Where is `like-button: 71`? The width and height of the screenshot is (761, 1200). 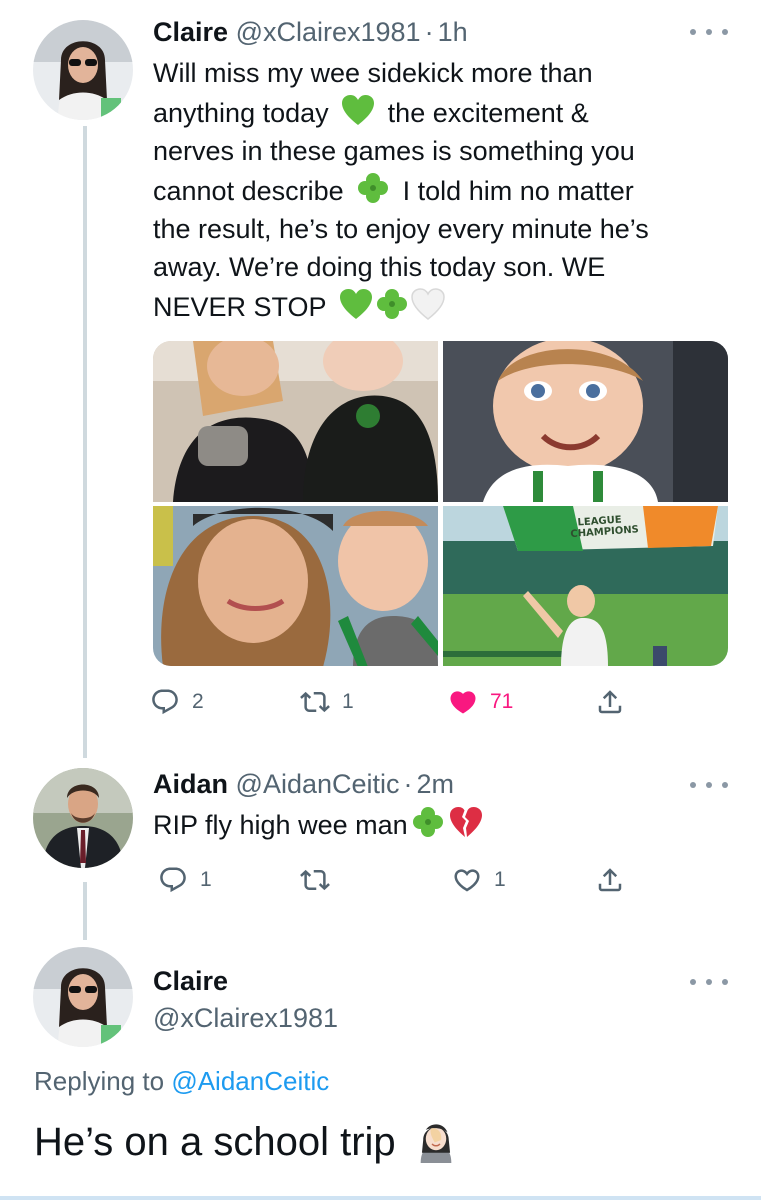 like-button: 71 is located at coordinates (480, 702).